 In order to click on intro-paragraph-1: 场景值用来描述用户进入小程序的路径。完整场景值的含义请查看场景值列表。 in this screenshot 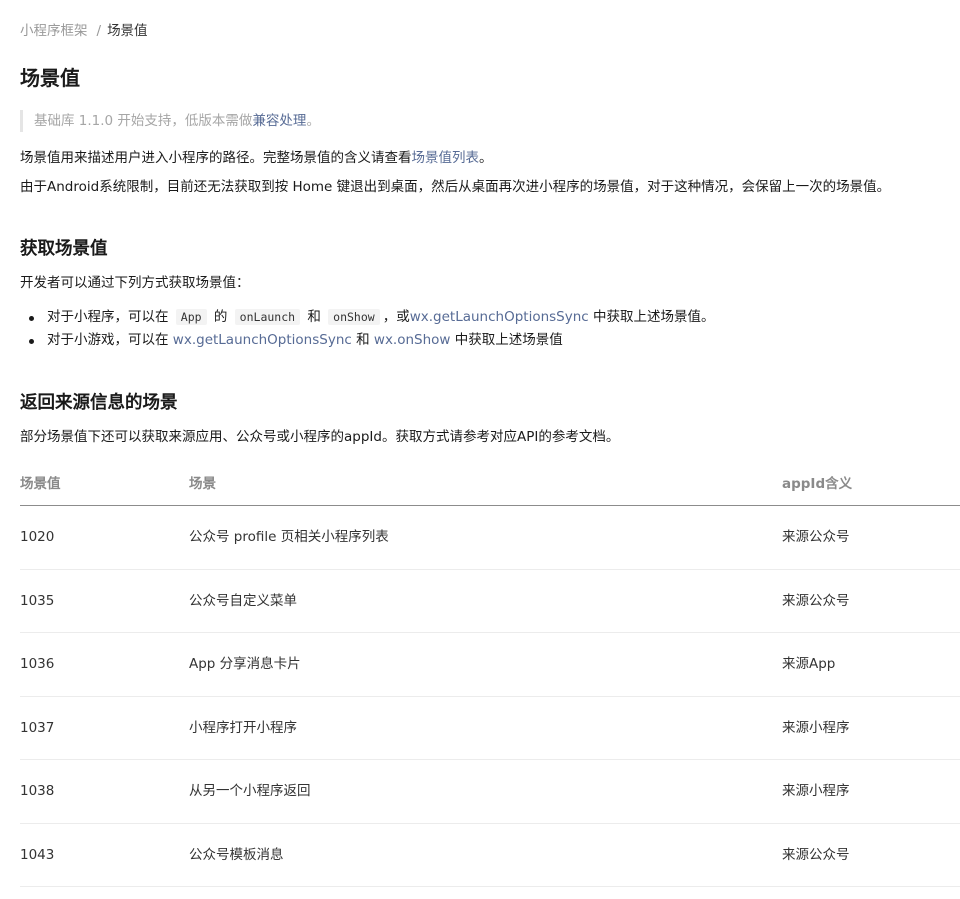, I will do `click(256, 158)`.